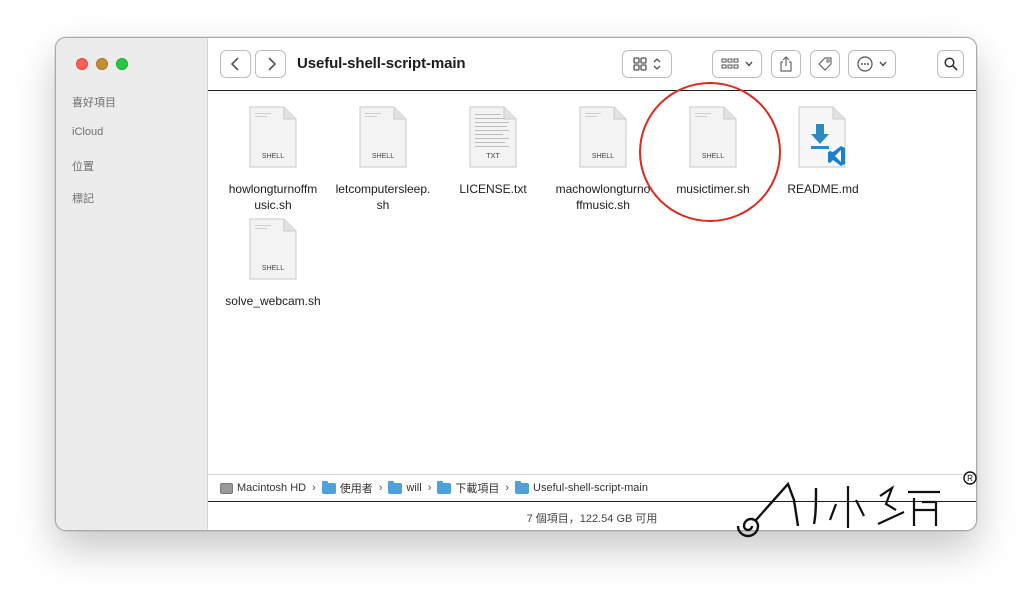 The image size is (1032, 604). What do you see at coordinates (657, 64) in the screenshot?
I see `up-down-chevron-icon` at bounding box center [657, 64].